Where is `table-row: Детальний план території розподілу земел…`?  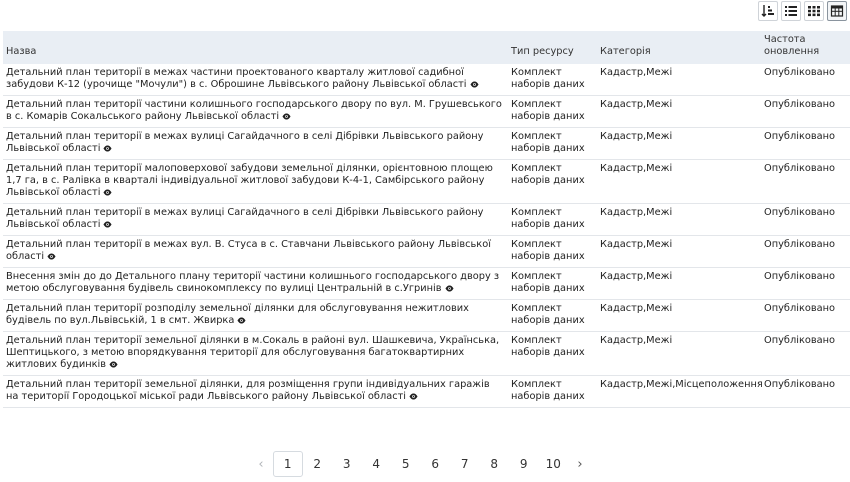 table-row: Детальний план території розподілу земел… is located at coordinates (426, 315).